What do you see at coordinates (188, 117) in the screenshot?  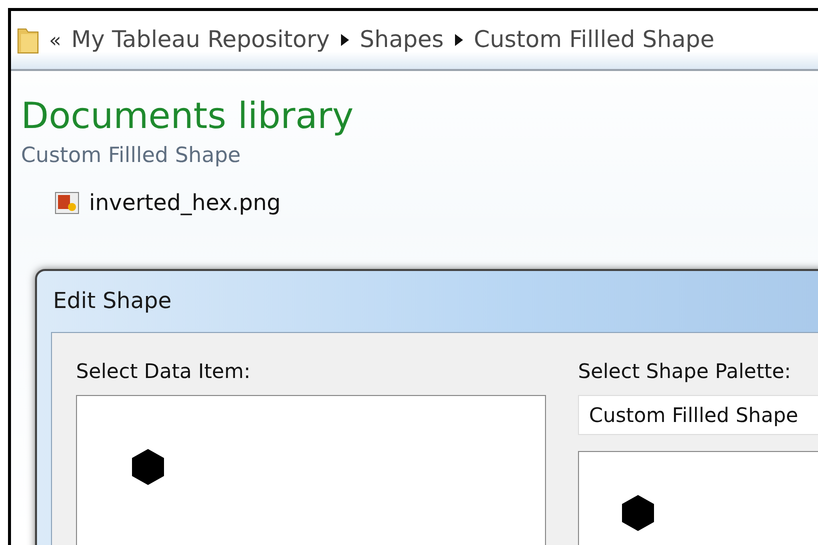 I see `library-title: Documents library` at bounding box center [188, 117].